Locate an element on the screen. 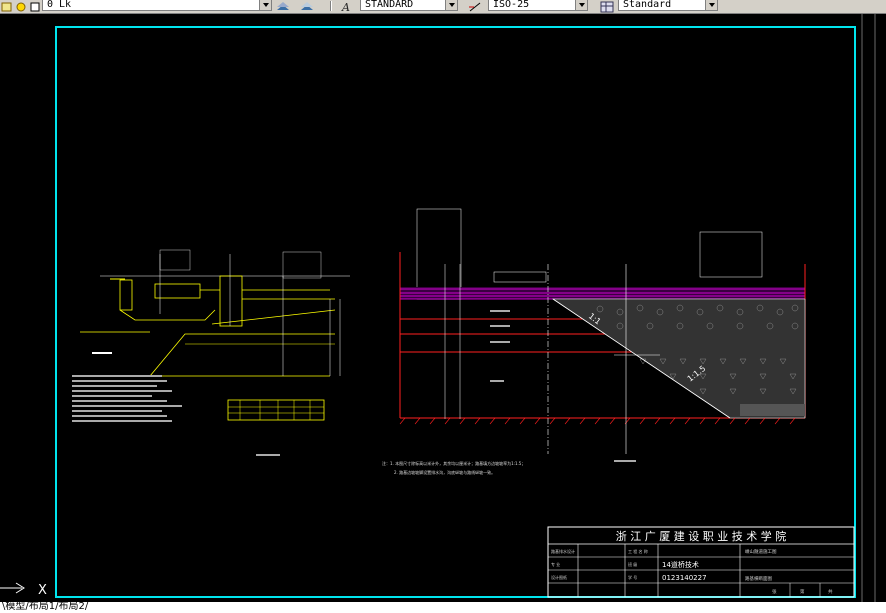 This screenshot has width=886, height=613. dim-style-combo: ISO-25 is located at coordinates (538, 5).